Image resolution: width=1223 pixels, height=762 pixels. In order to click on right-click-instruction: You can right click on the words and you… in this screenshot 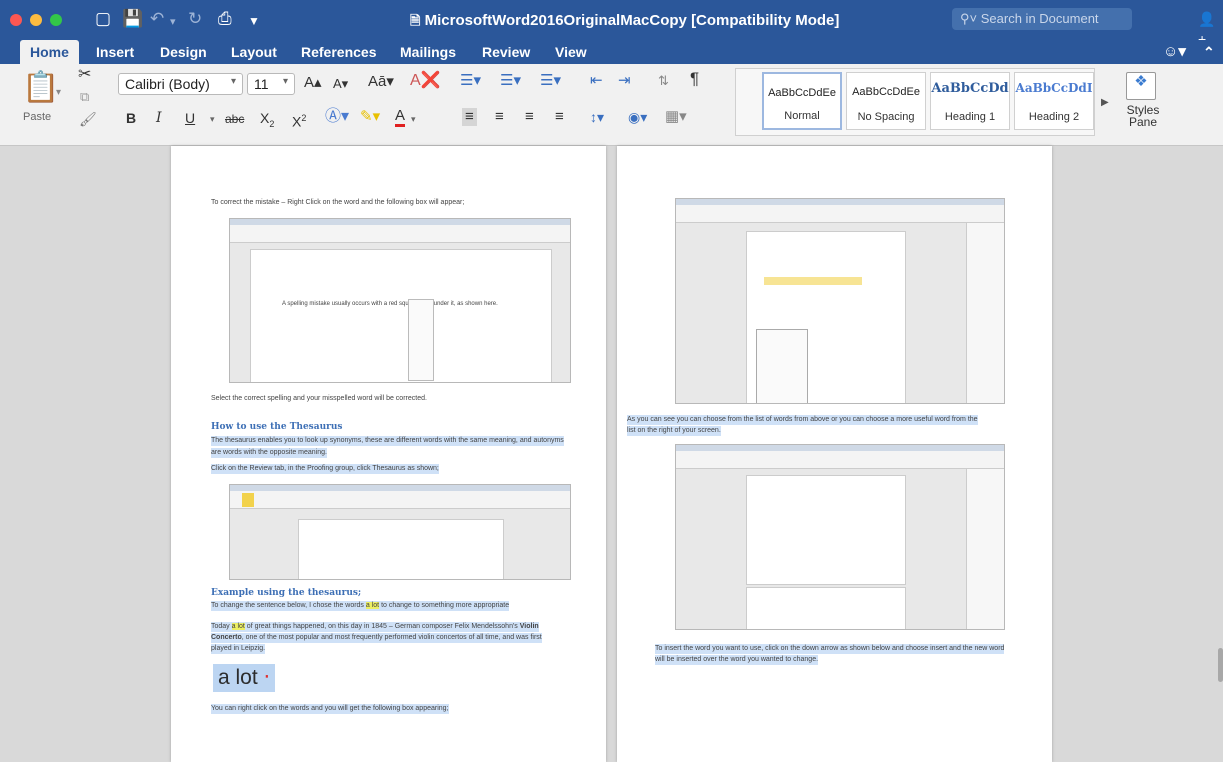, I will do `click(330, 709)`.